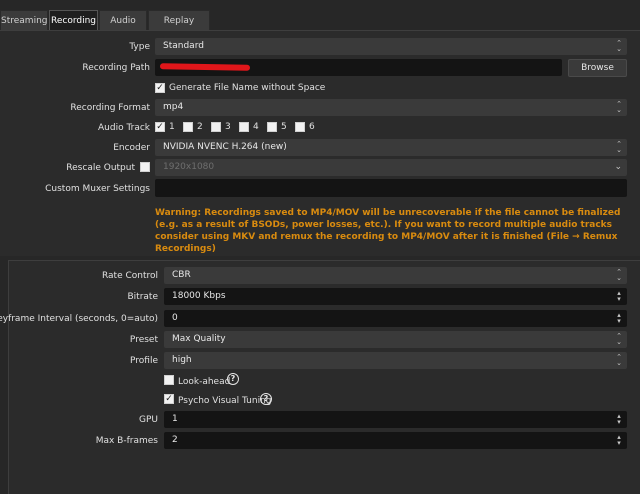 This screenshot has width=640, height=494. I want to click on keyframe-interval-value: 0, so click(175, 318).